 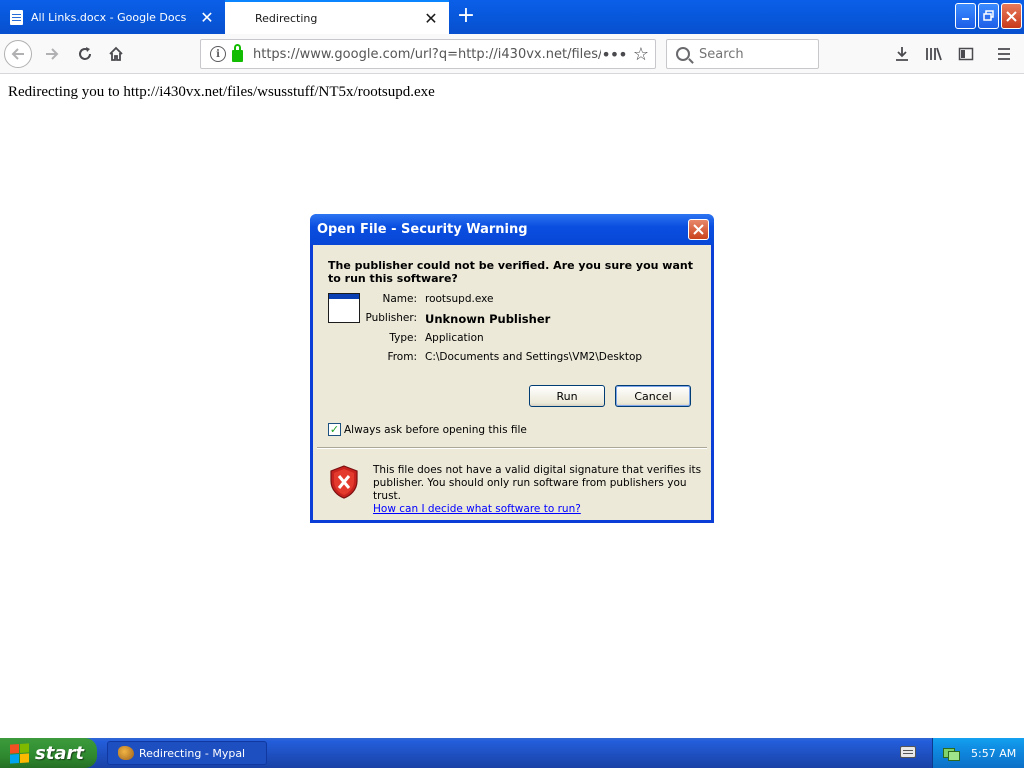 I want to click on field-label: Type:, so click(x=403, y=338).